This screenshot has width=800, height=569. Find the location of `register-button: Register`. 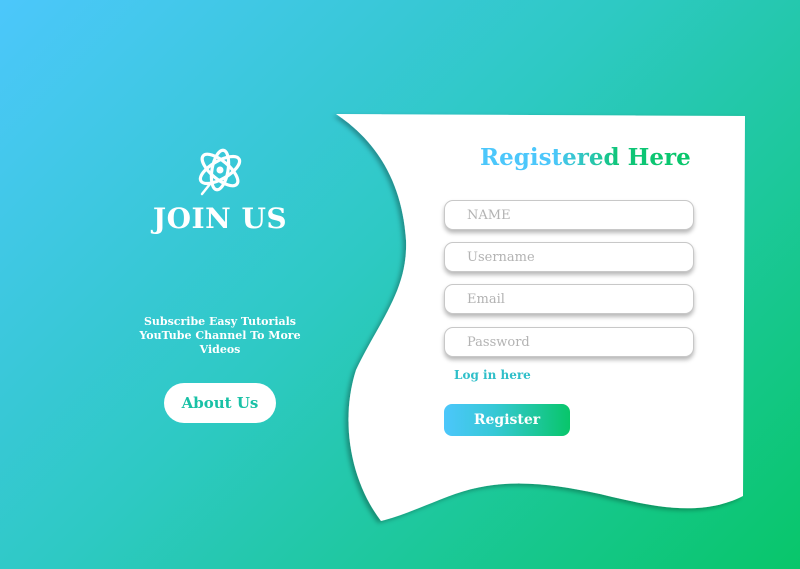

register-button: Register is located at coordinates (507, 420).